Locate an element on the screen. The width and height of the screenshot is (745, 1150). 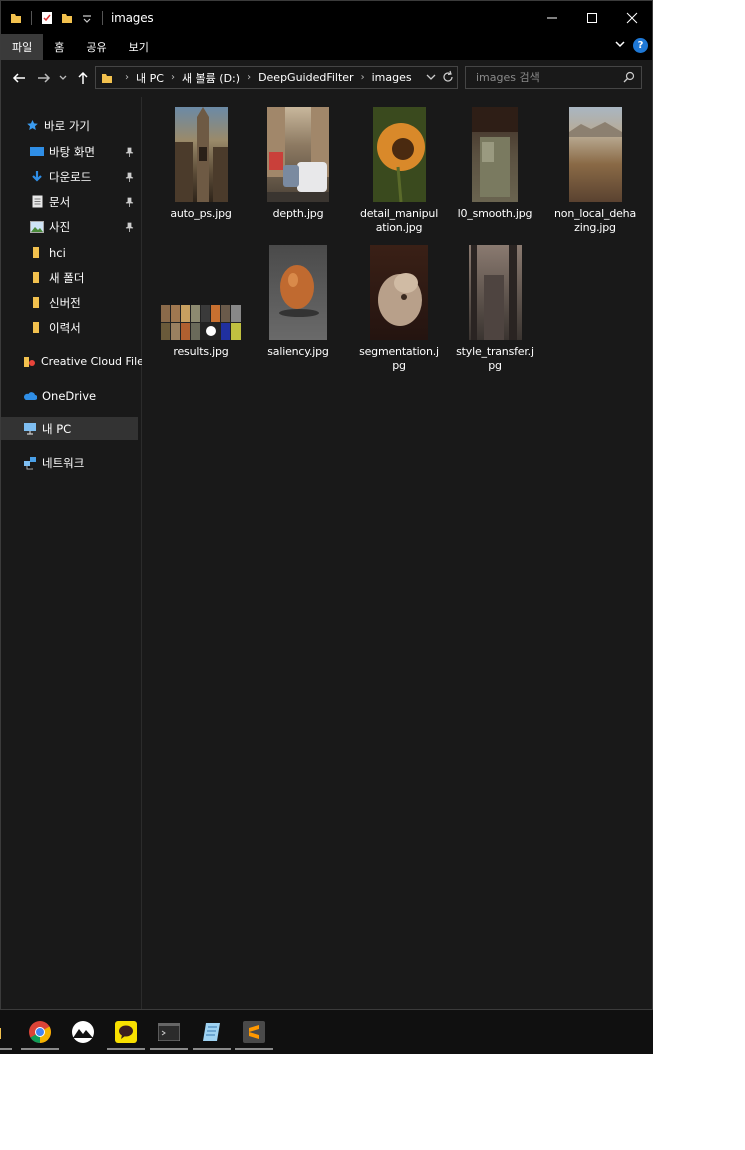
sidebar-item-new-folder: 새 폴더 is located at coordinates (69, 277).